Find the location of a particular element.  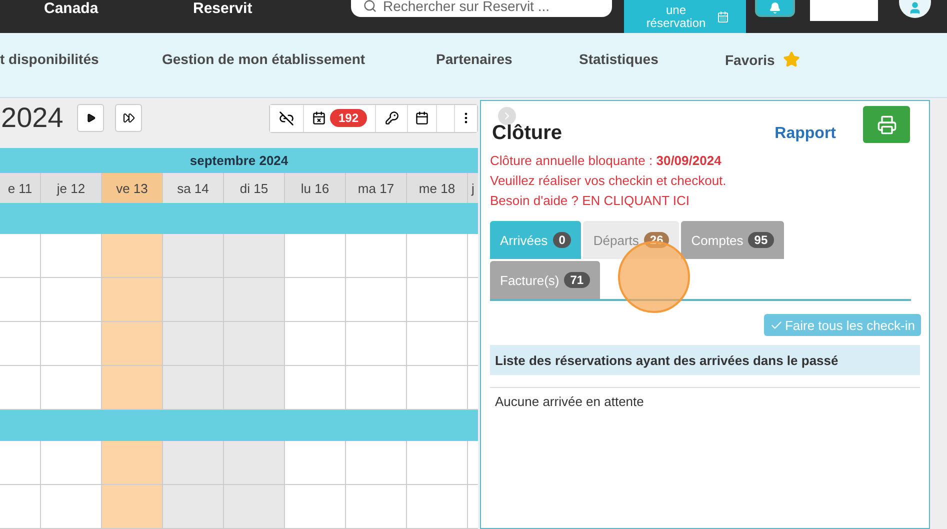

search-icon is located at coordinates (370, 6).